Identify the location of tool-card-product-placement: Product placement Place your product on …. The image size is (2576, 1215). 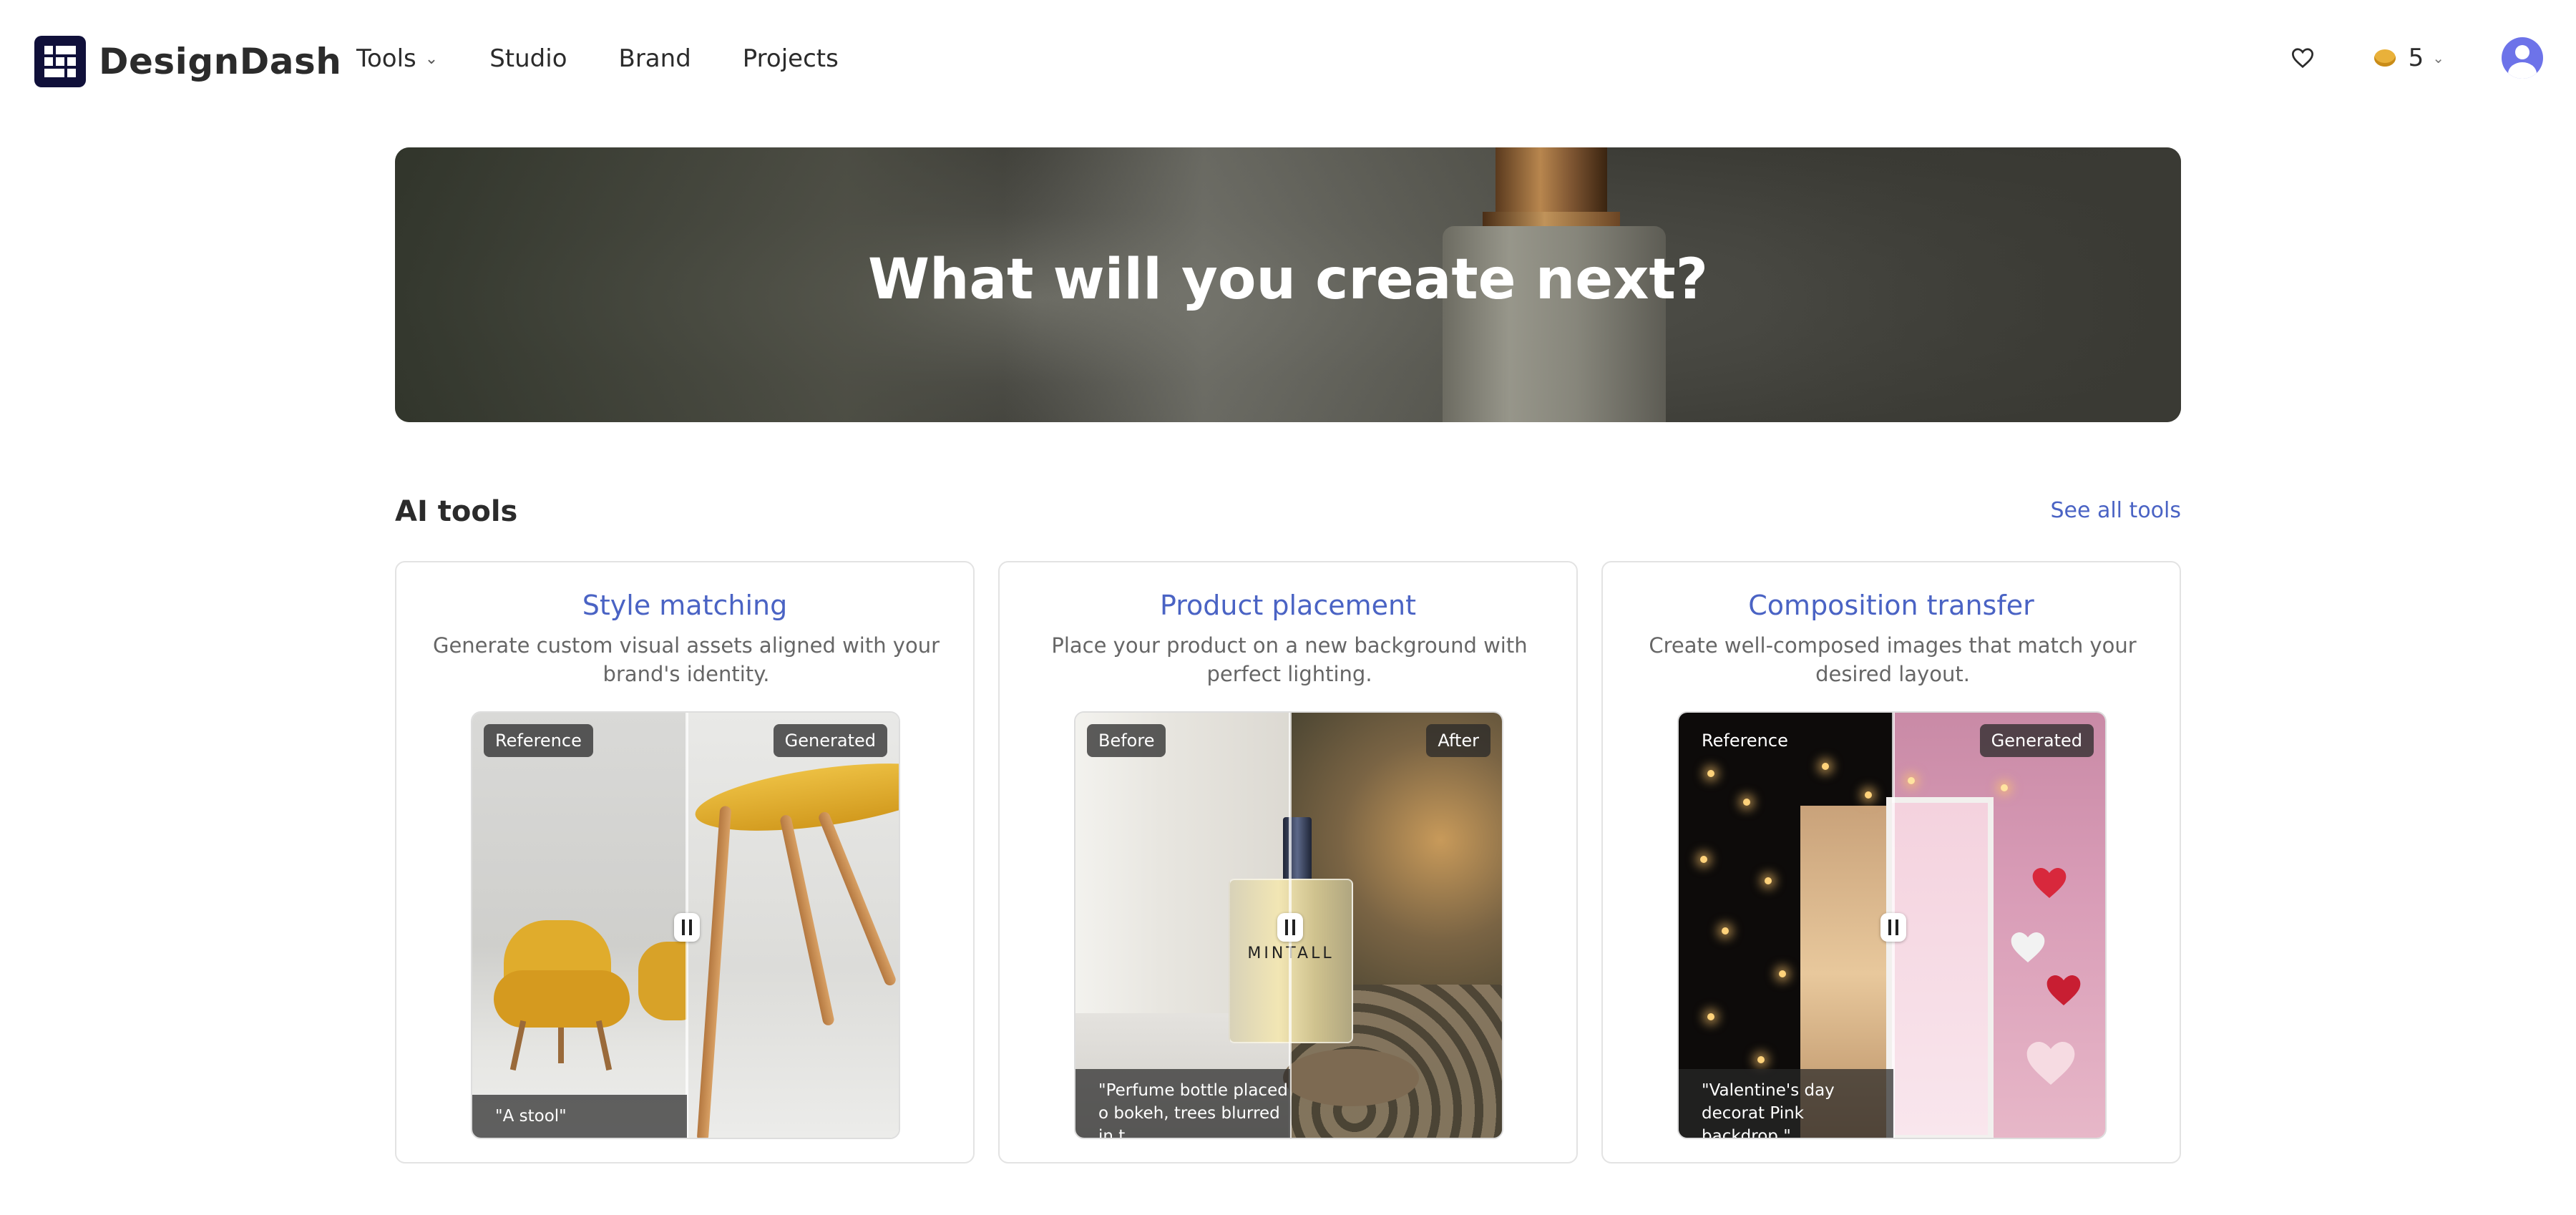
(1288, 862).